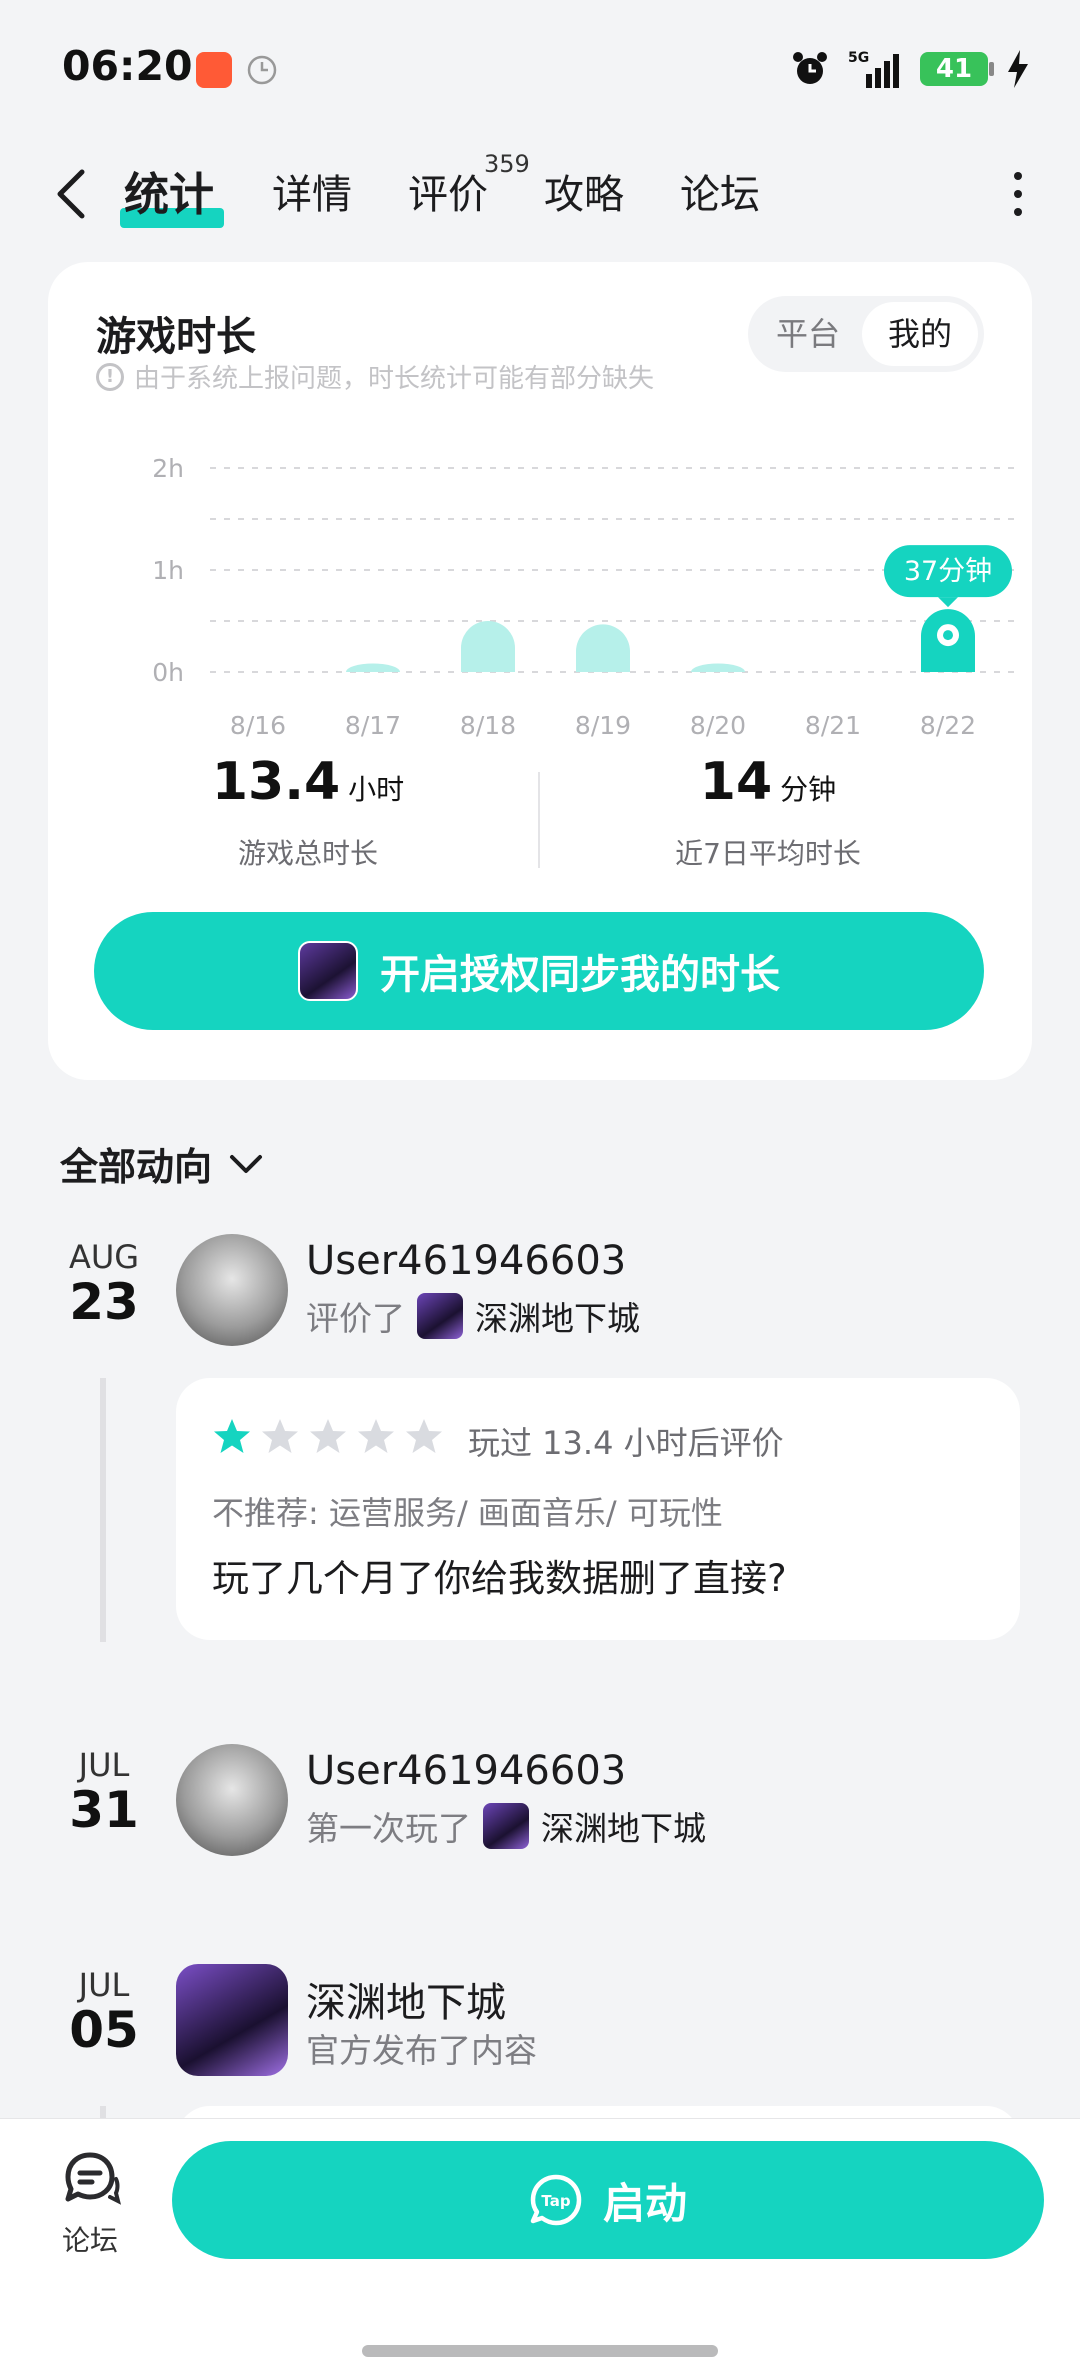 The width and height of the screenshot is (1080, 2377). What do you see at coordinates (176, 337) in the screenshot?
I see `card-title: 游戏时长` at bounding box center [176, 337].